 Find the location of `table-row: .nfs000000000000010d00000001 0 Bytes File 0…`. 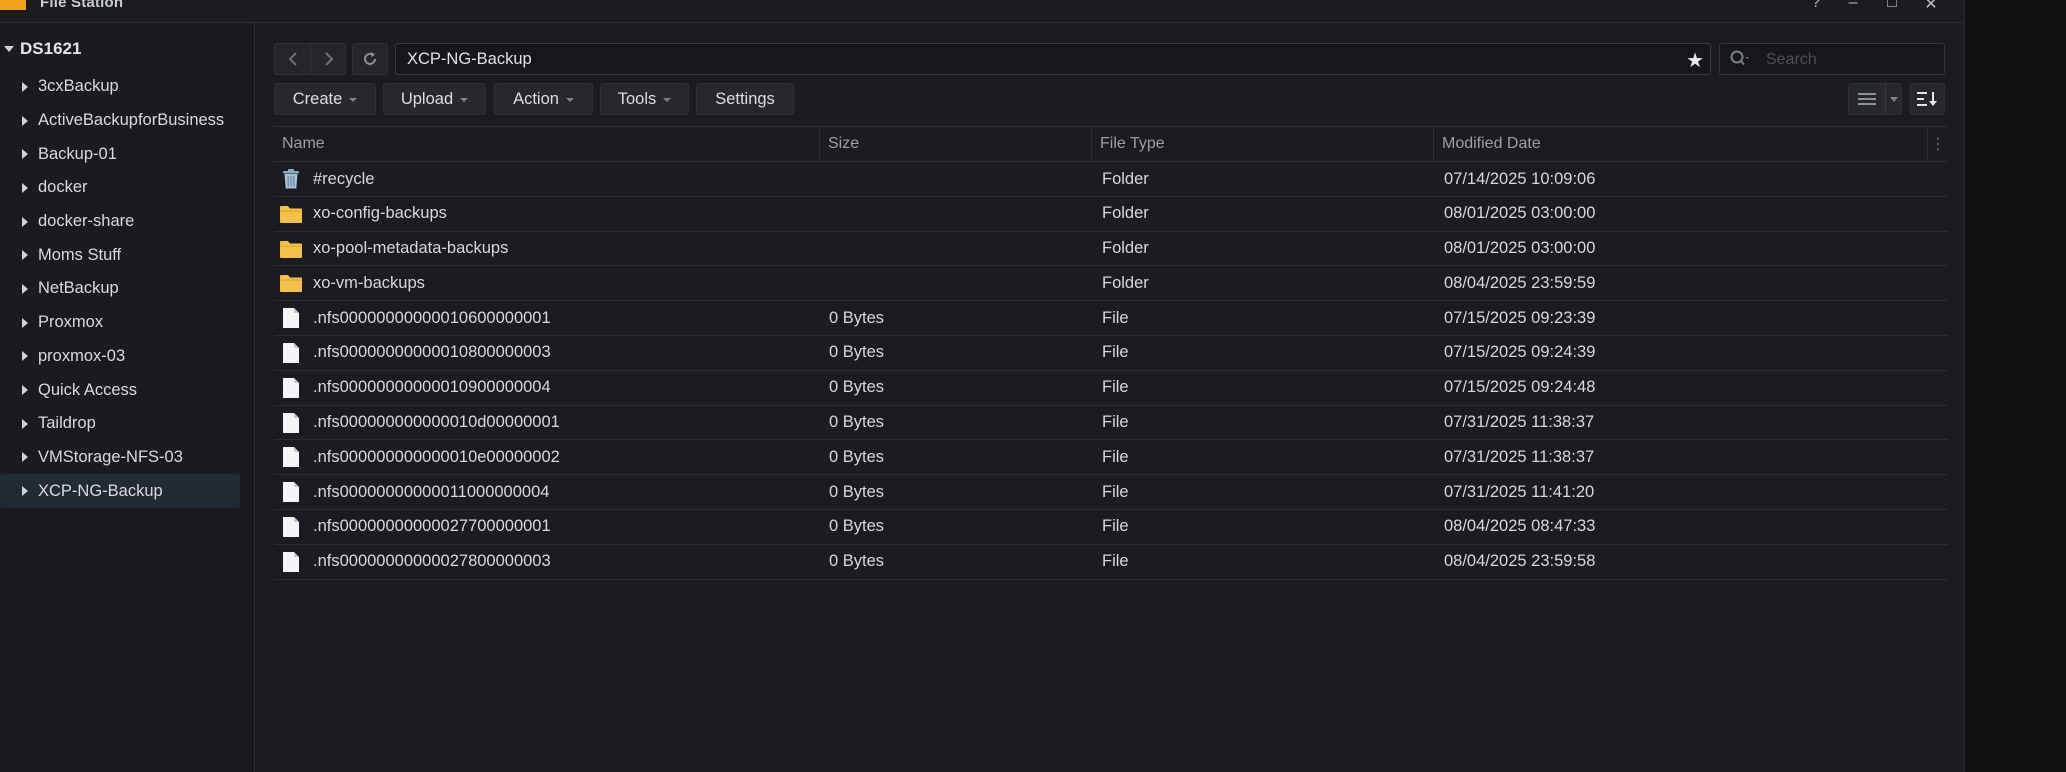

table-row: .nfs000000000000010d00000001 0 Bytes File 0… is located at coordinates (1111, 423).